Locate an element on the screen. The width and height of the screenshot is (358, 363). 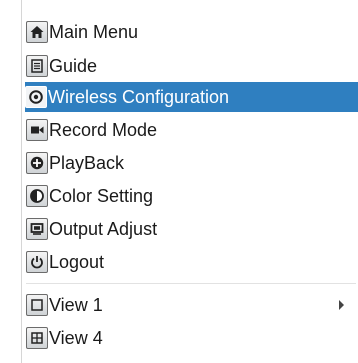
menu-item-label: Main Menu is located at coordinates (94, 32).